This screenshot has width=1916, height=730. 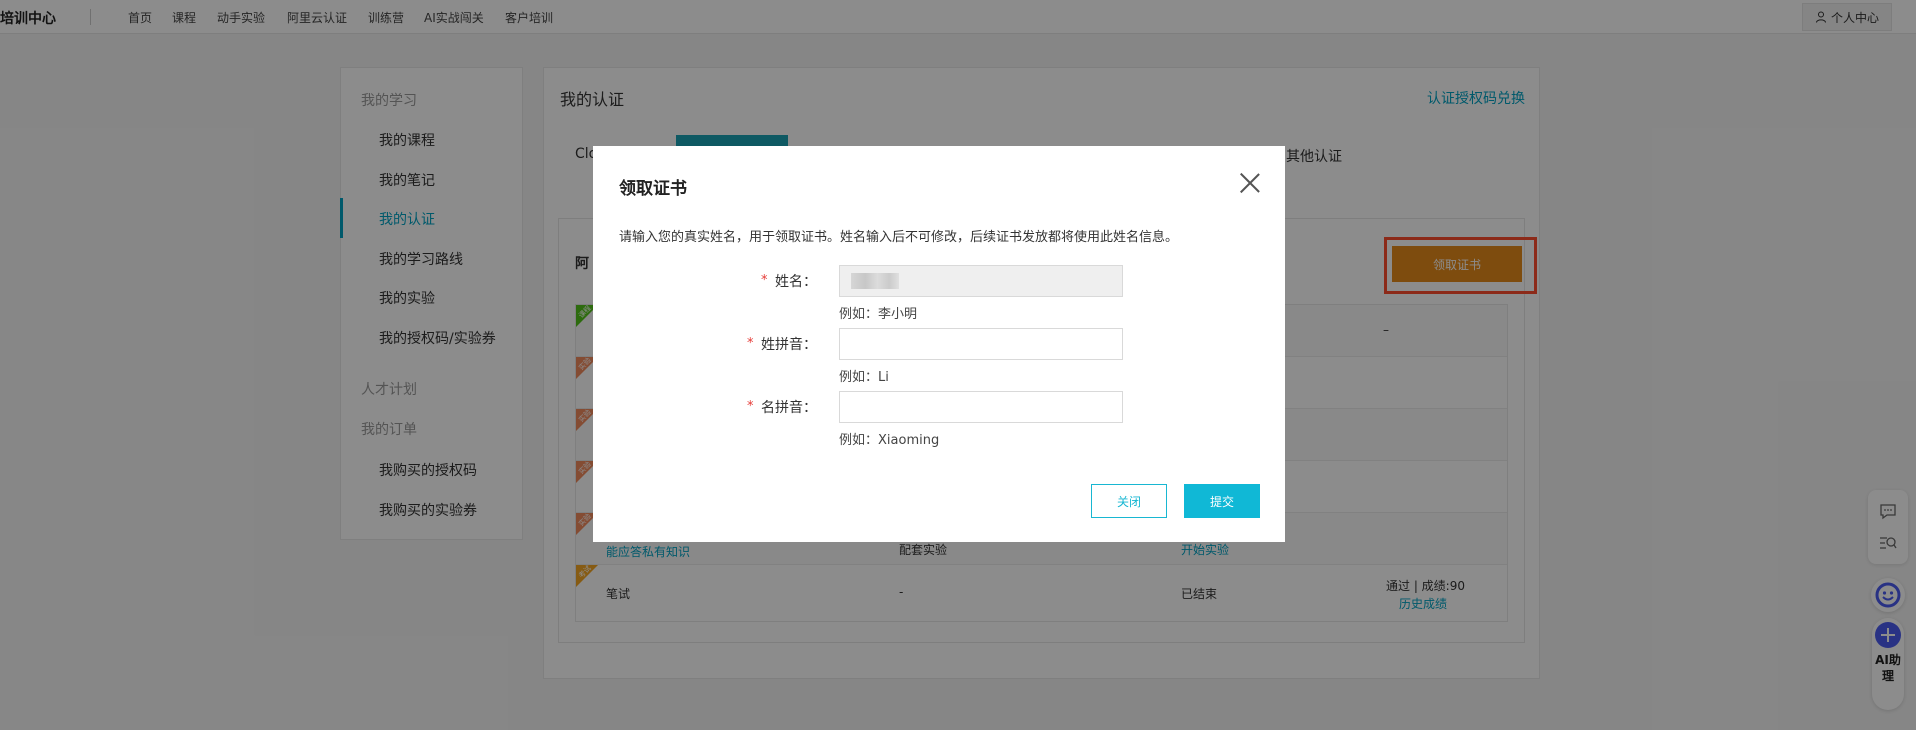 What do you see at coordinates (875, 281) in the screenshot?
I see `redacted-name-value` at bounding box center [875, 281].